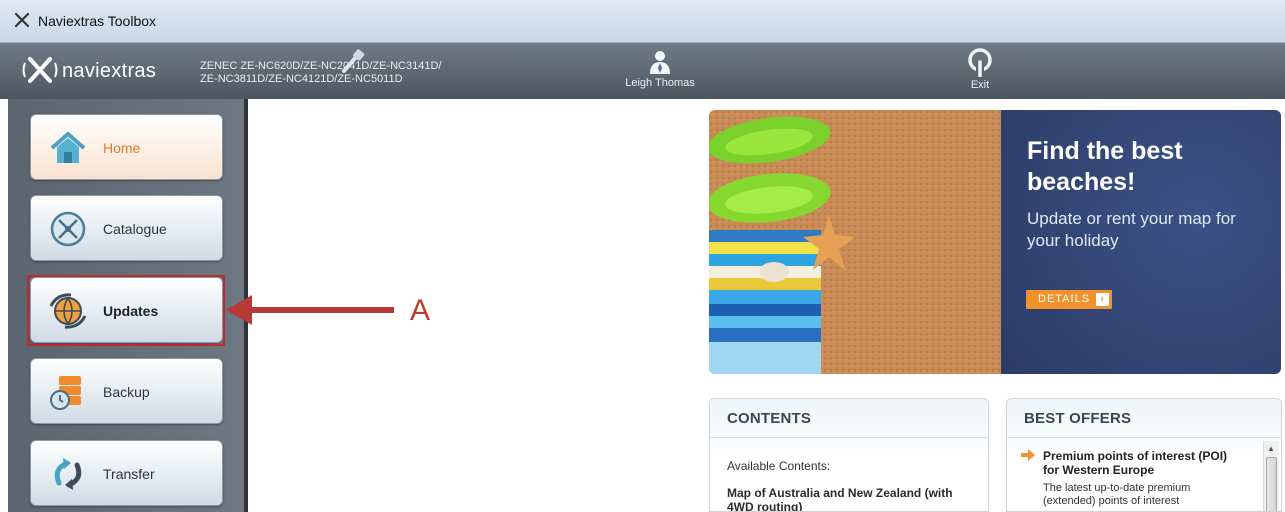  Describe the element at coordinates (126, 310) in the screenshot. I see `updates-highlight-box` at that location.